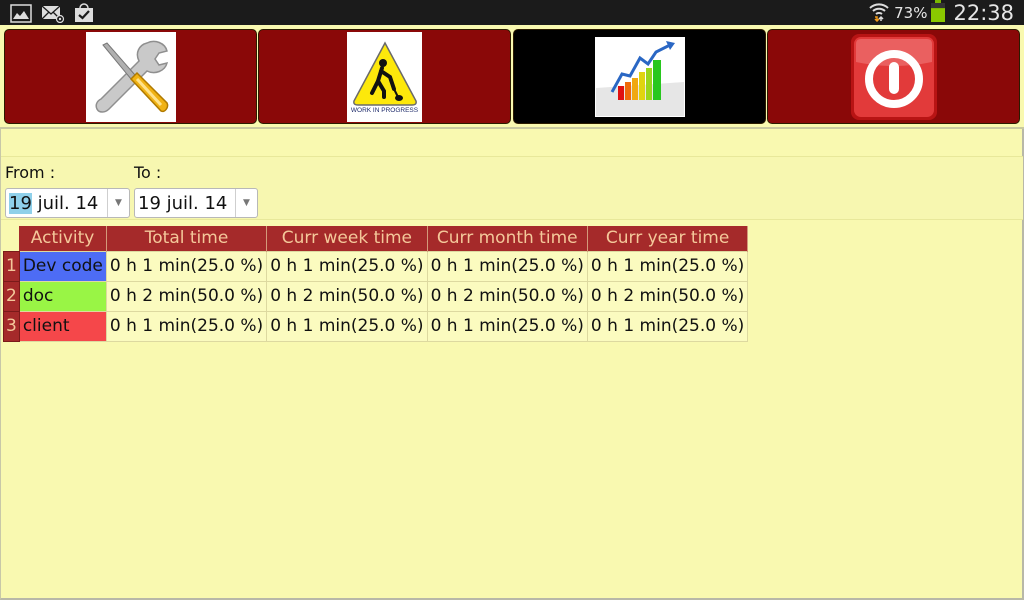 This screenshot has width=1024, height=600. I want to click on task-check-icon, so click(84, 15).